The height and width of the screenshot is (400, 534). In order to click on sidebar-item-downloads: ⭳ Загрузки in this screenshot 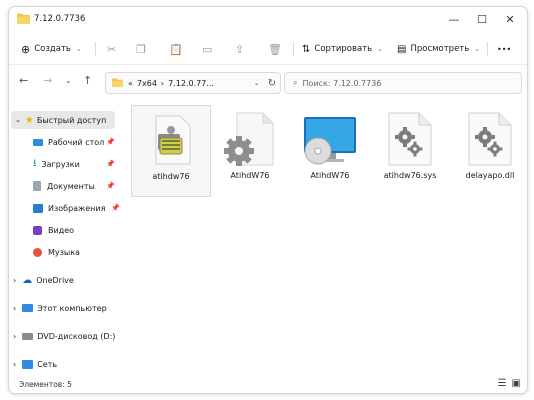, I will do `click(56, 164)`.